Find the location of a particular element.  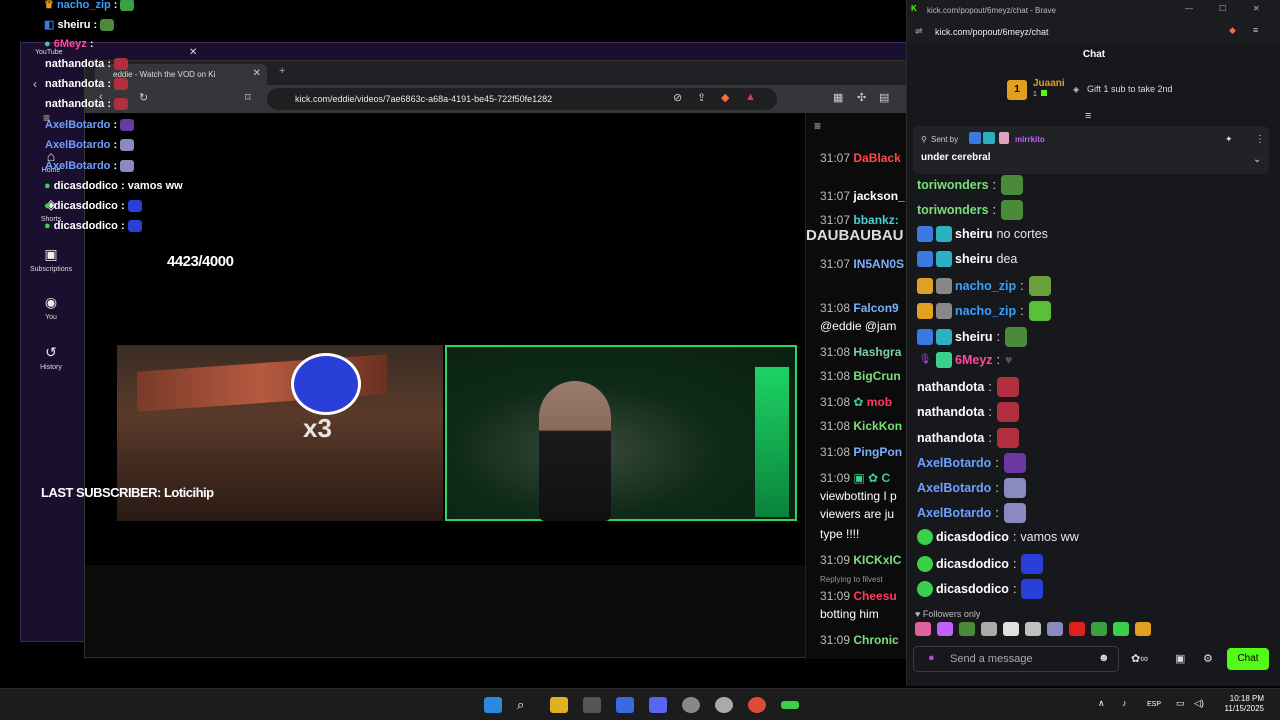

emoji-icon: ☻ is located at coordinates (1104, 658).